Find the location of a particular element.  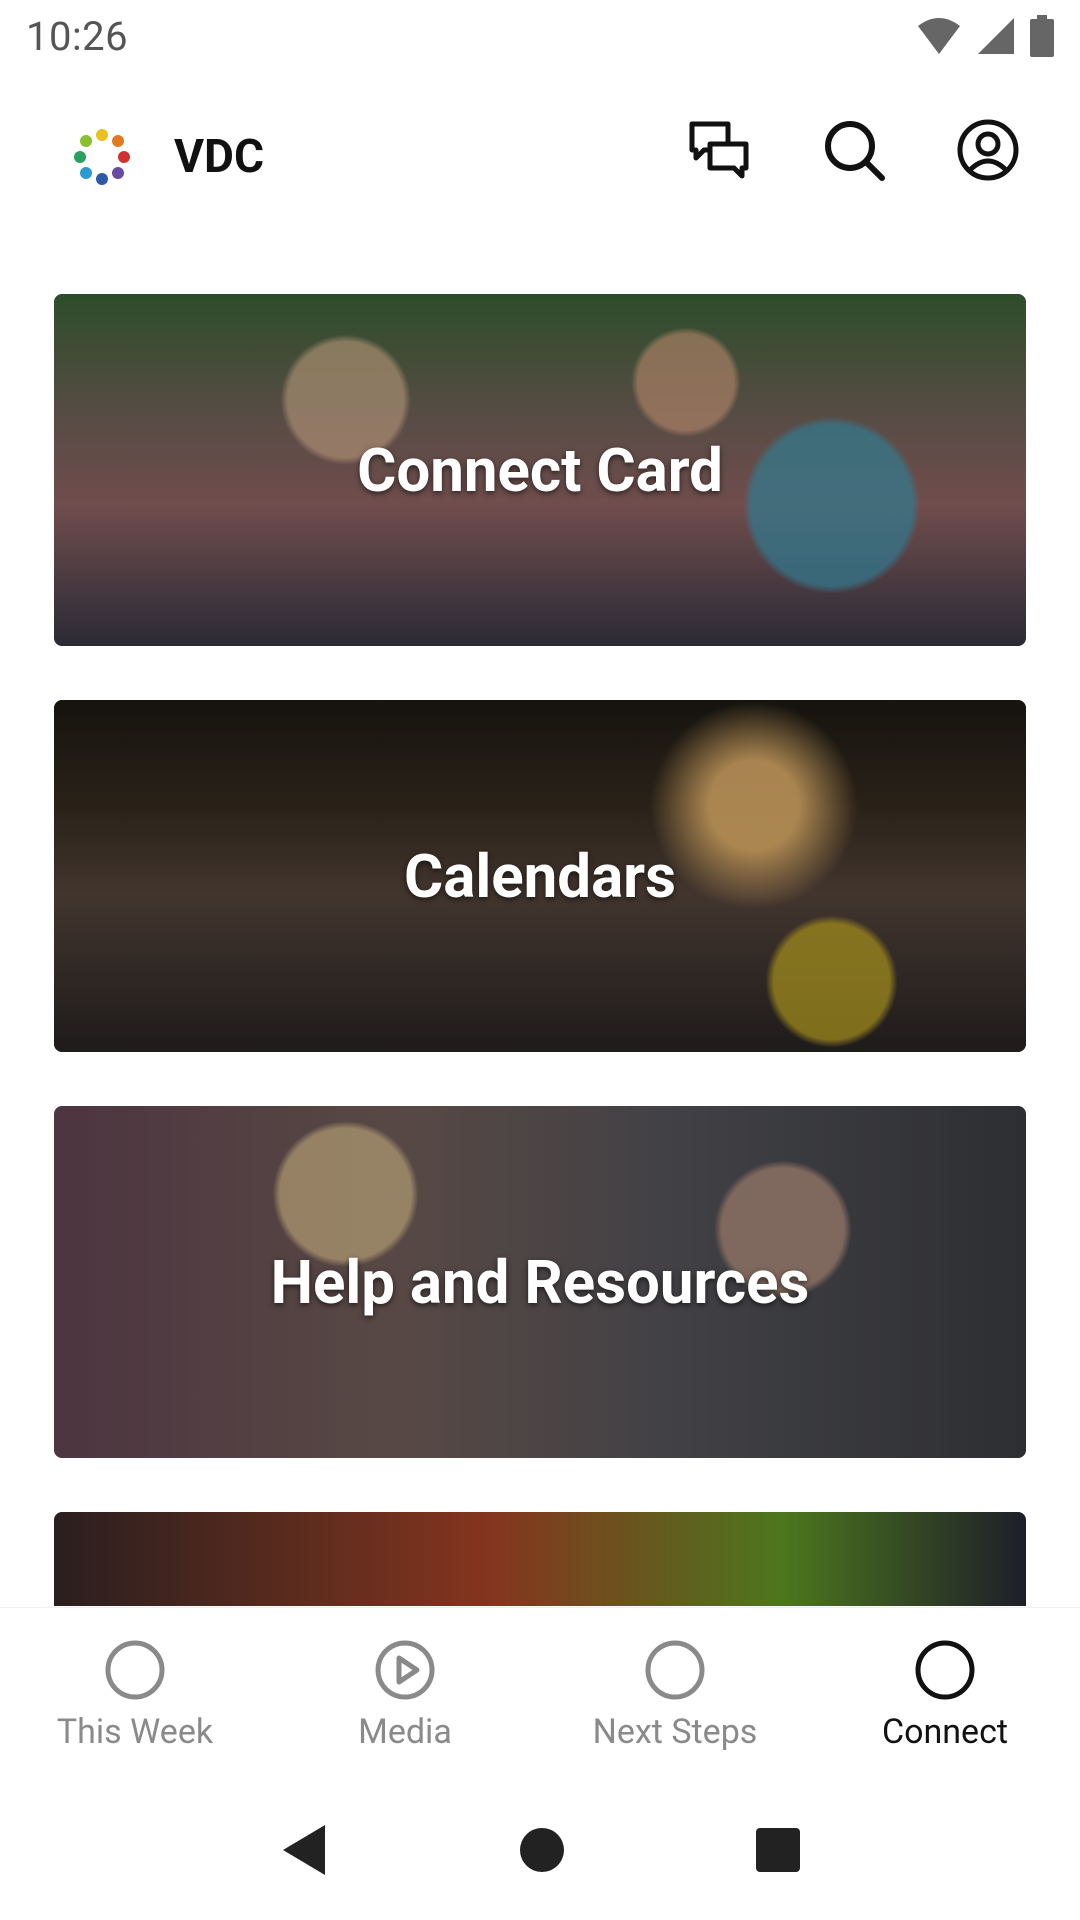

card-image-overlay is located at coordinates (540, 1559).